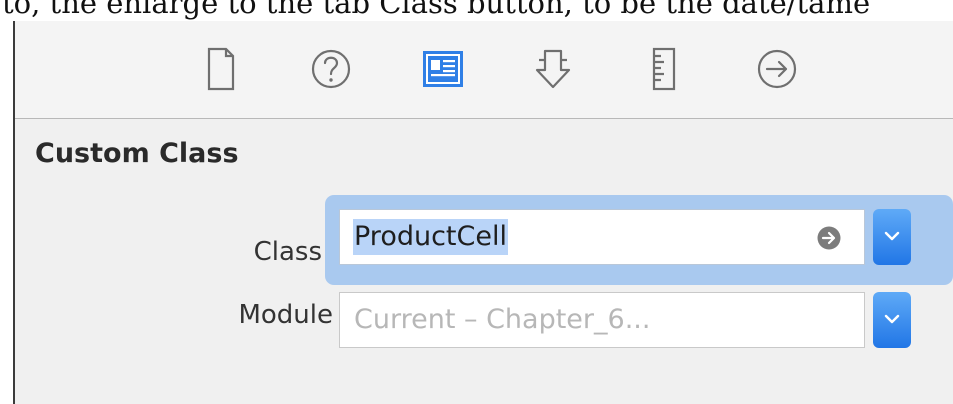  What do you see at coordinates (602, 237) in the screenshot?
I see `class-combo-input: ProductCell` at bounding box center [602, 237].